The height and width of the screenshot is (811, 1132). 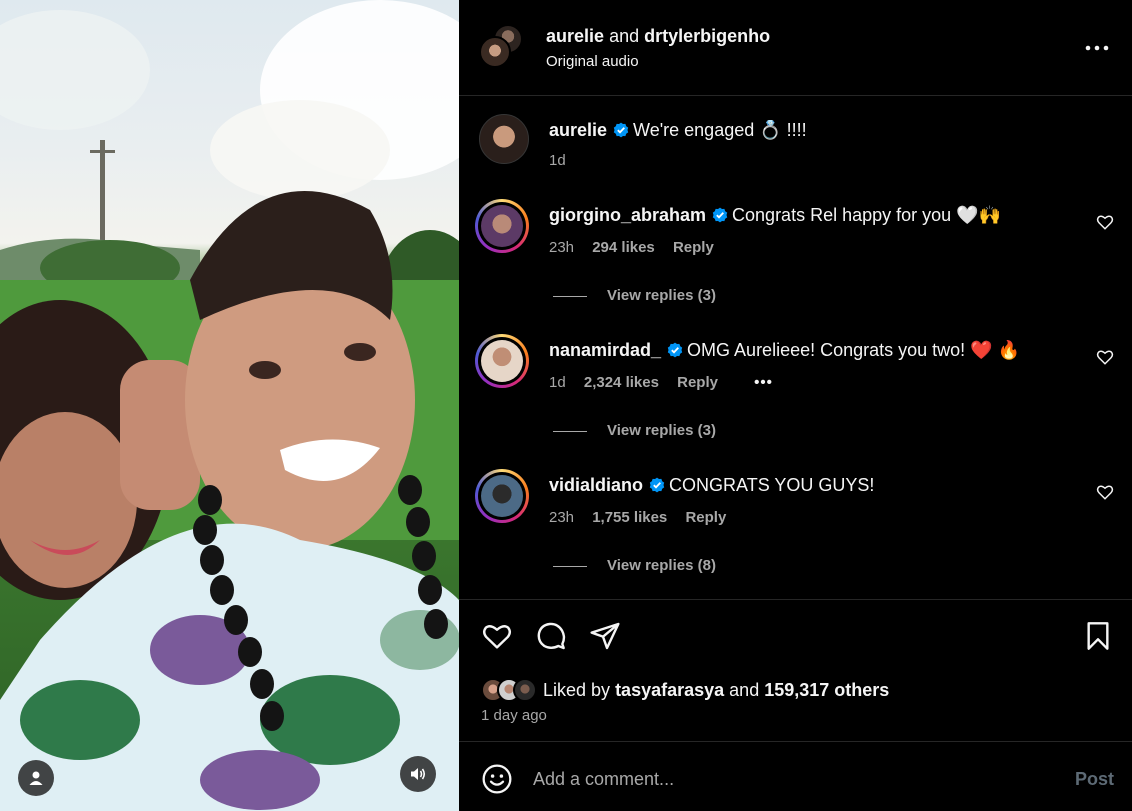 I want to click on audio-link: Original audio, so click(x=592, y=61).